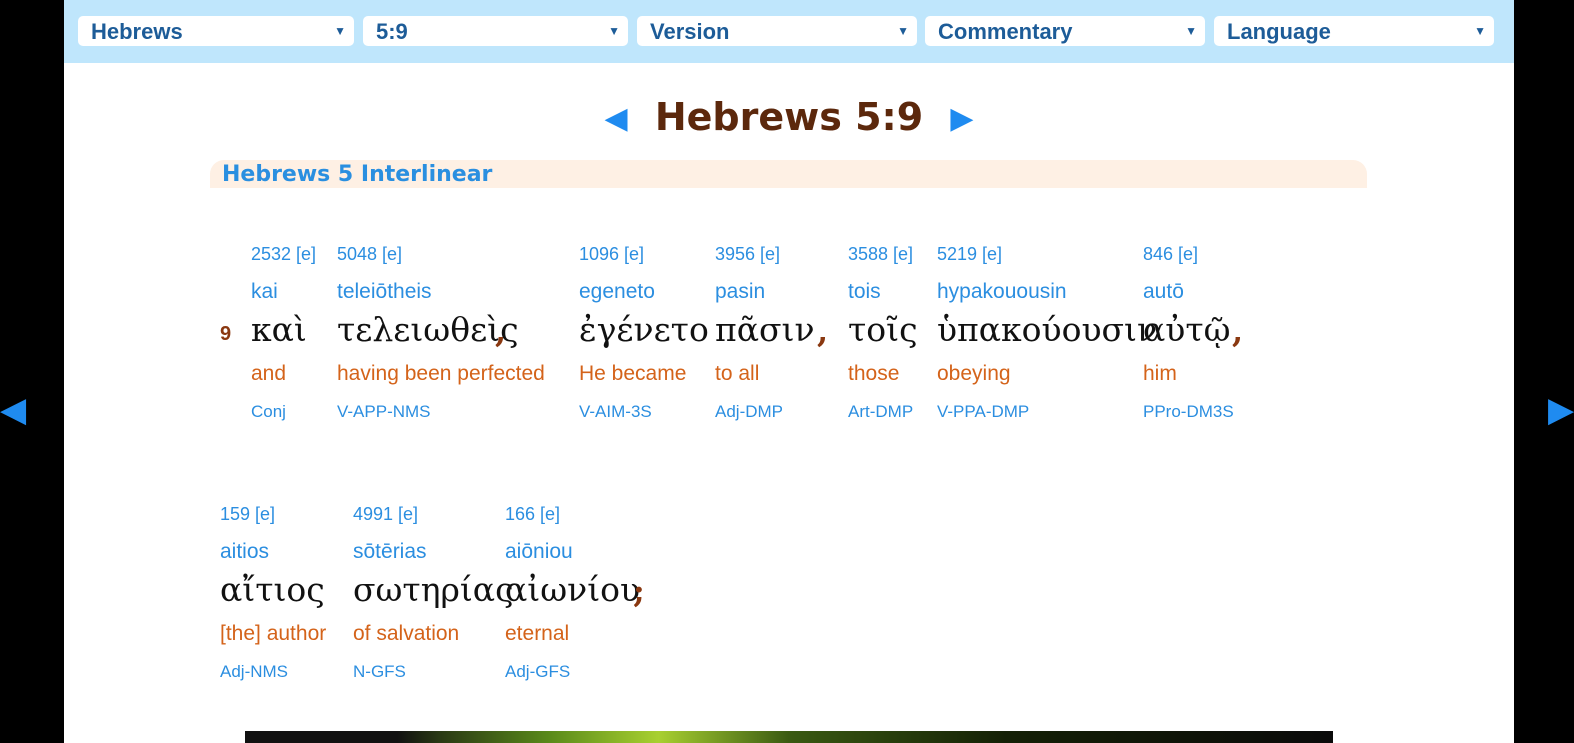  I want to click on parsing-link: PPro-DM3S, so click(1188, 412).